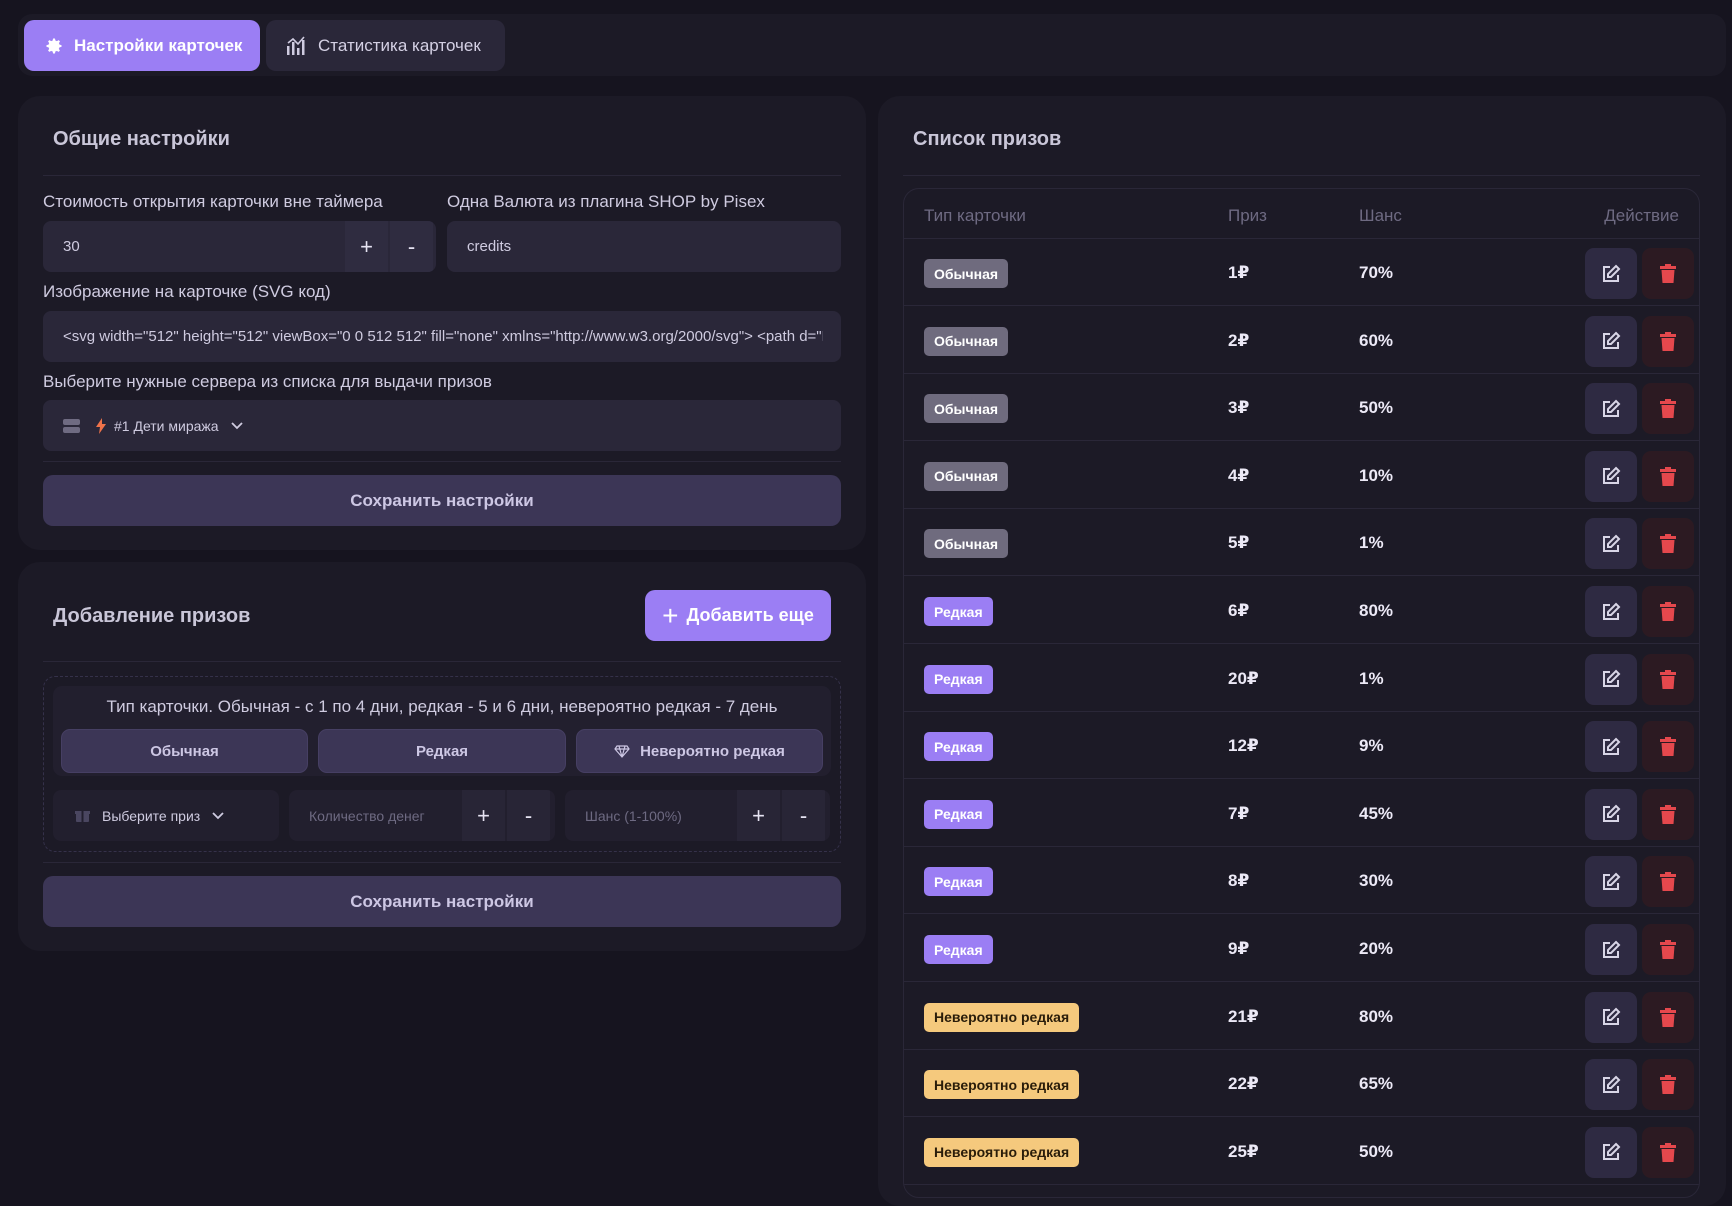 Image resolution: width=1732 pixels, height=1206 pixels. I want to click on prize-value: 8₽, so click(1239, 881).